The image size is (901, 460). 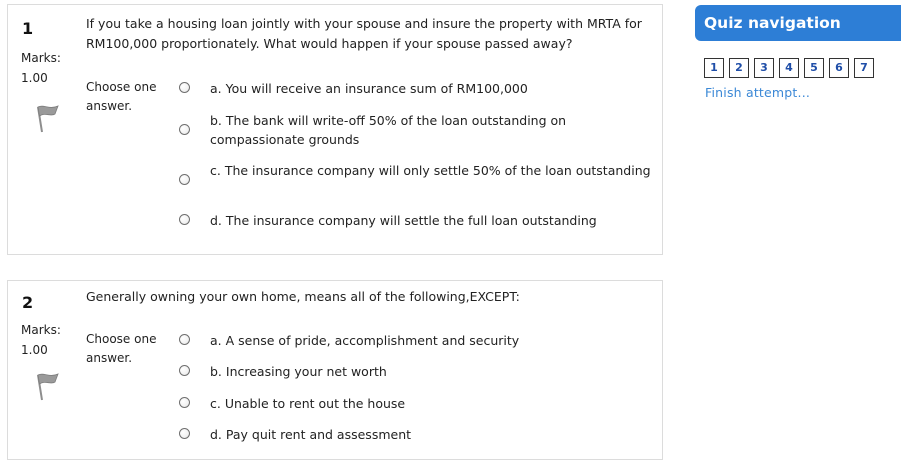 I want to click on option-label: b. Increasing your net worth, so click(x=431, y=371).